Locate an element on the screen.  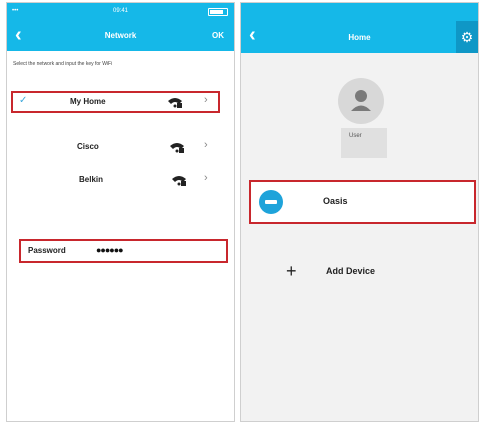
plus-icon: + is located at coordinates (291, 271).